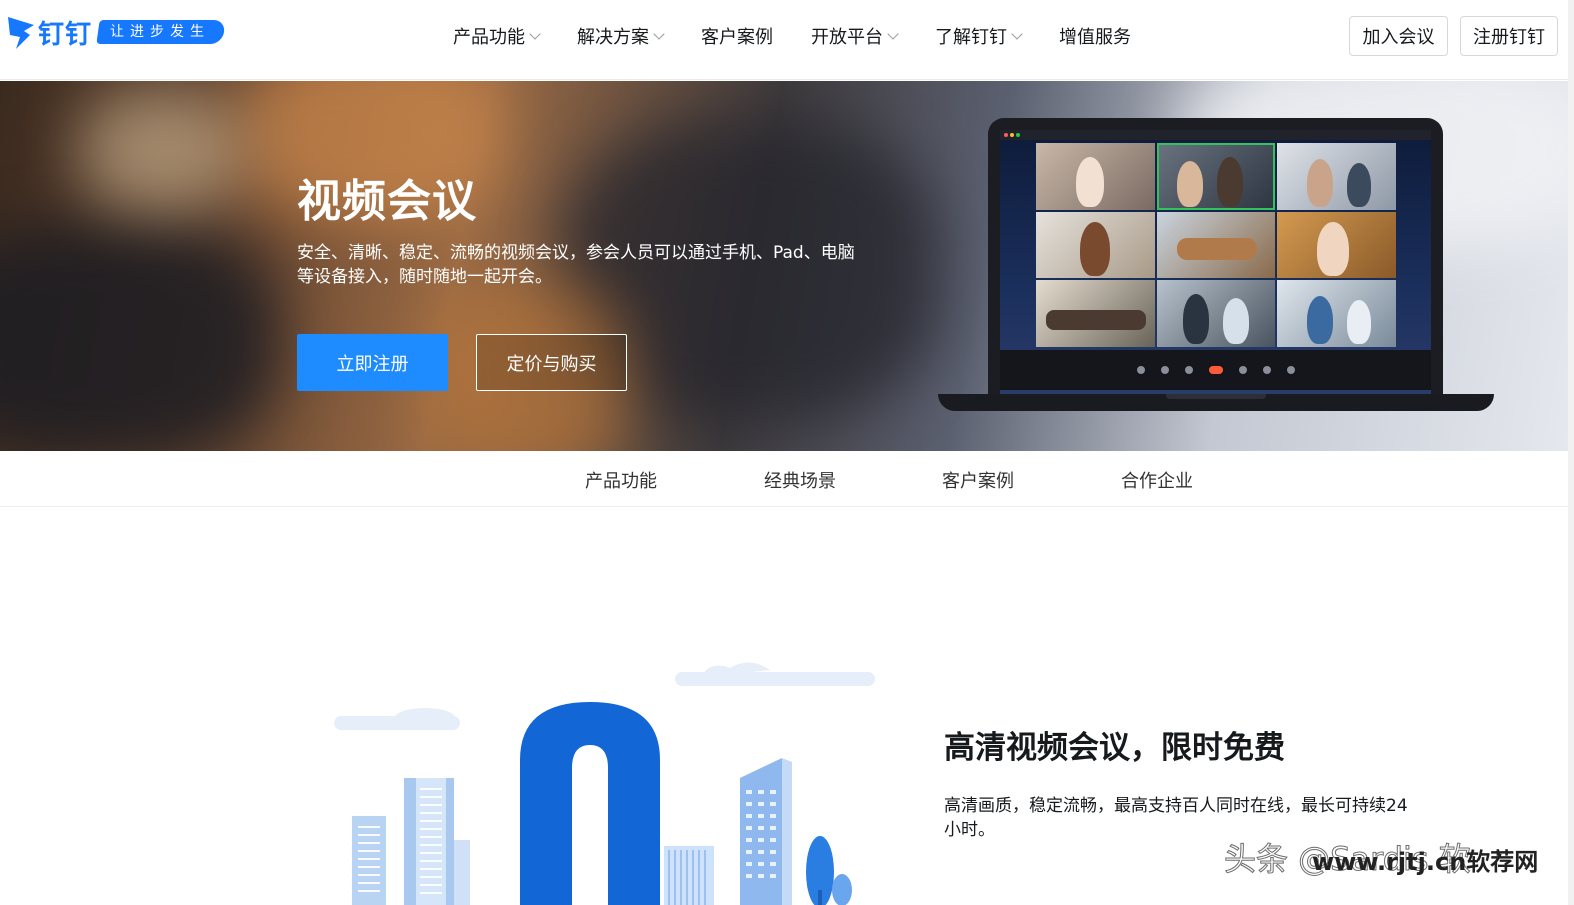 This screenshot has height=905, width=1574. What do you see at coordinates (387, 201) in the screenshot?
I see `hero-title: 视频会议` at bounding box center [387, 201].